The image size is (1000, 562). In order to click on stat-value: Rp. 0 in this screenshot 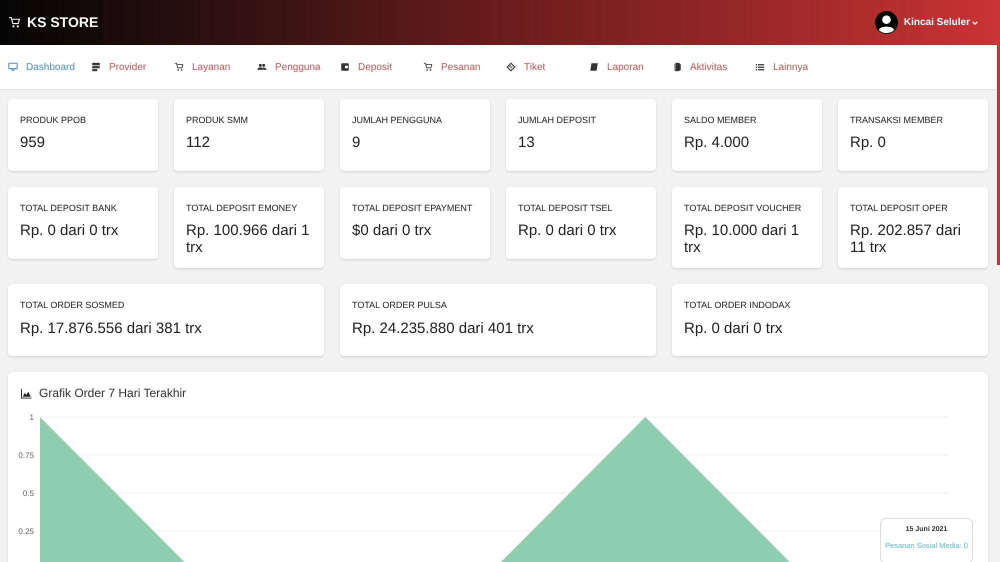, I will do `click(868, 143)`.